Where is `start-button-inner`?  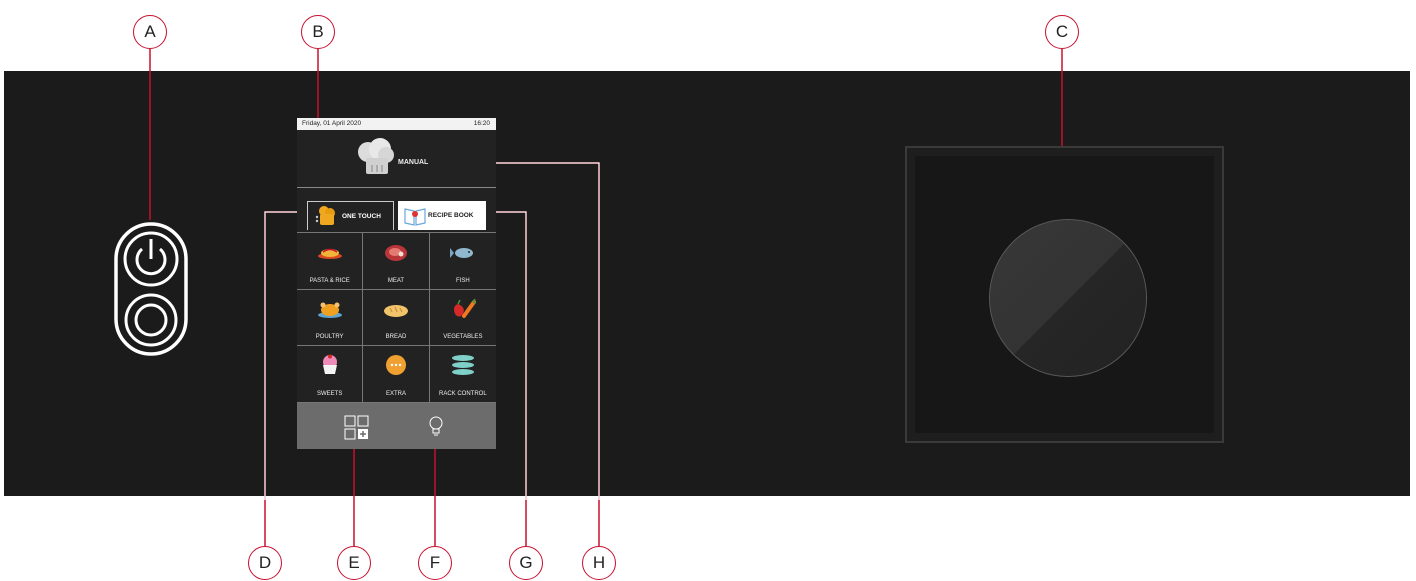
start-button-inner is located at coordinates (151, 320).